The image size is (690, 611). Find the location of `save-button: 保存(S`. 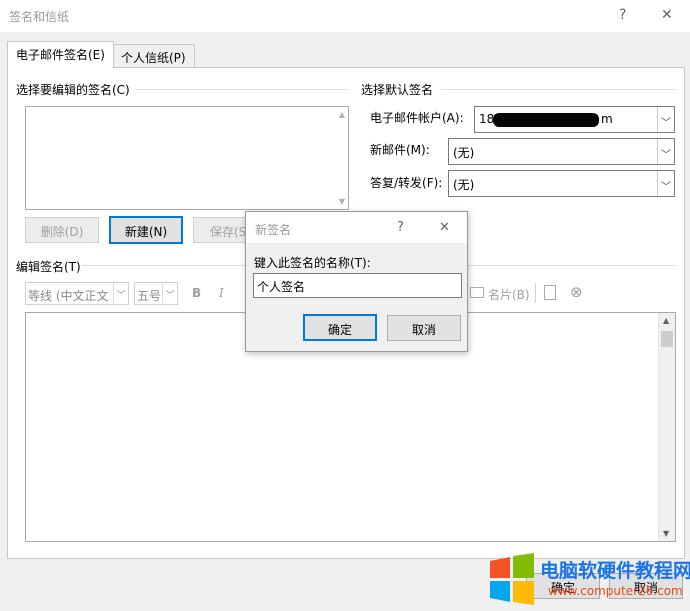

save-button: 保存(S is located at coordinates (223, 230).